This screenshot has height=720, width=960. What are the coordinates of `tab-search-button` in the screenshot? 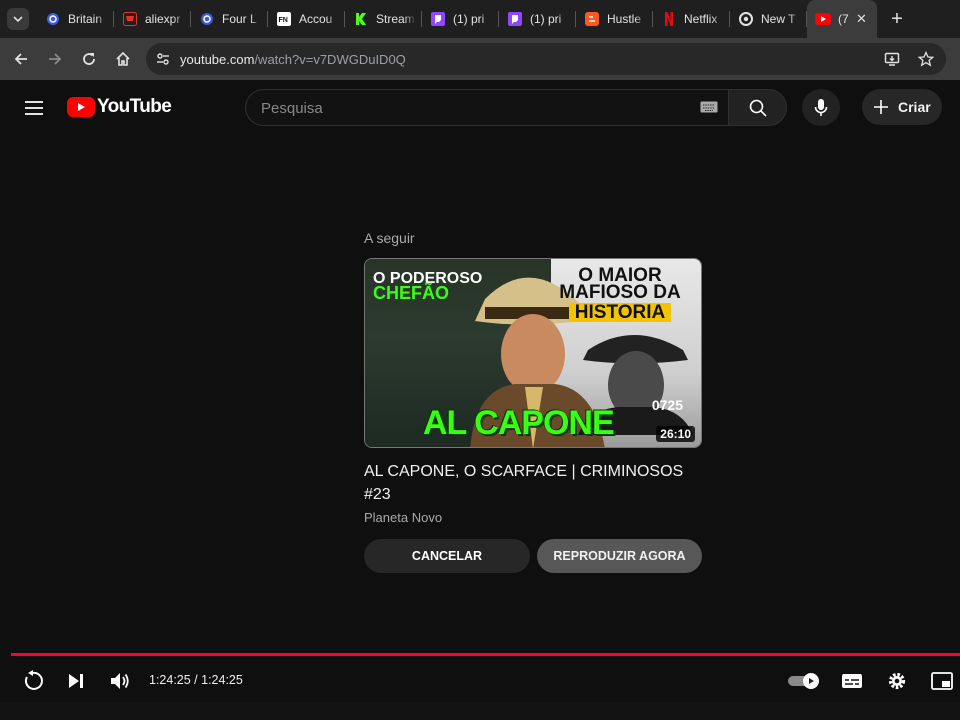 It's located at (18, 19).